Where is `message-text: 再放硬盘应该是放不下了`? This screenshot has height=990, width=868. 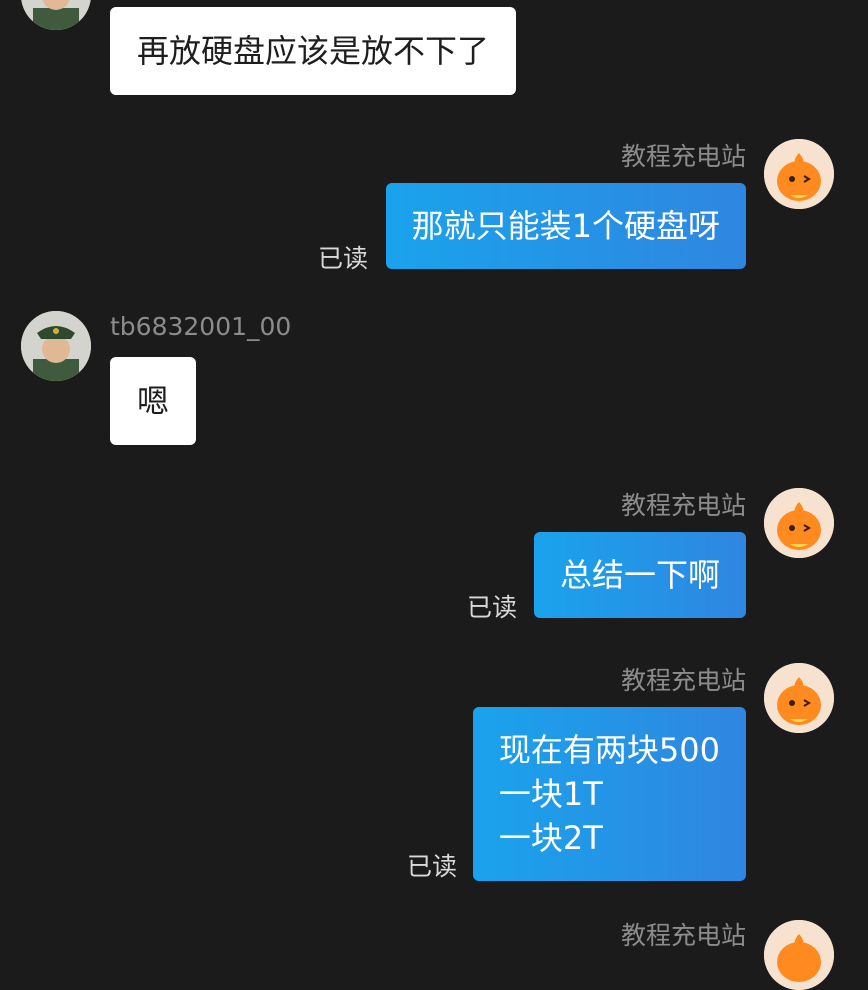
message-text: 再放硬盘应该是放不下了 is located at coordinates (313, 51).